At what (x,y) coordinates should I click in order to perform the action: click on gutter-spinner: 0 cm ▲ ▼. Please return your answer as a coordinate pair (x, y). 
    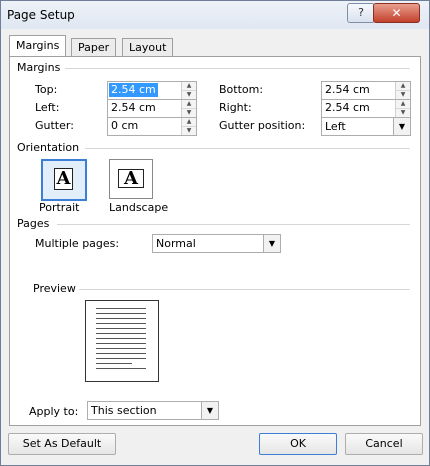
    Looking at the image, I should click on (152, 126).